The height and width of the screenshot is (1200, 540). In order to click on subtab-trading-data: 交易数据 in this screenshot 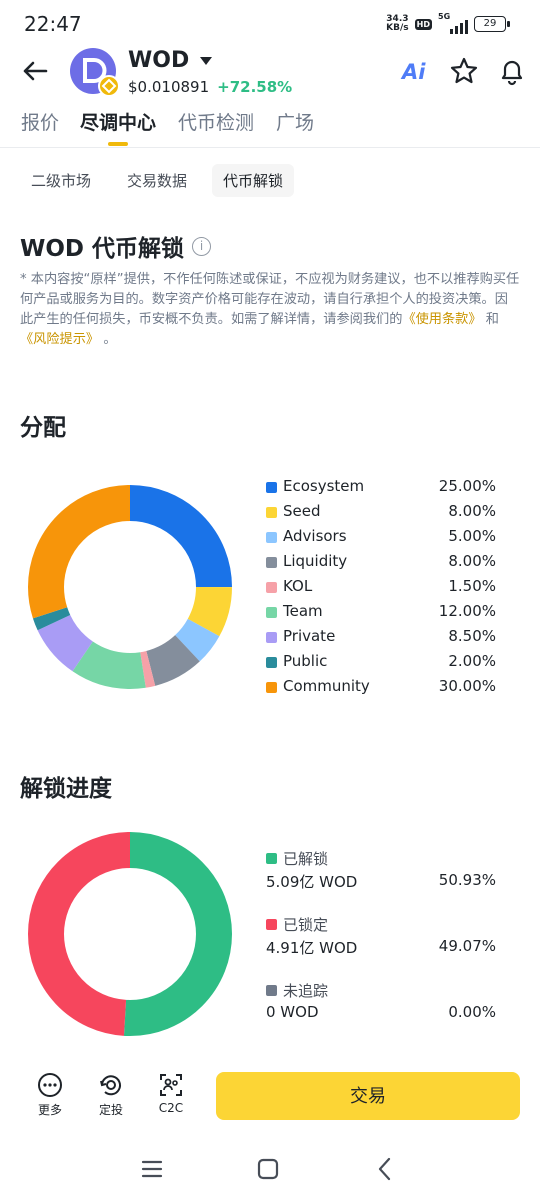, I will do `click(157, 180)`.